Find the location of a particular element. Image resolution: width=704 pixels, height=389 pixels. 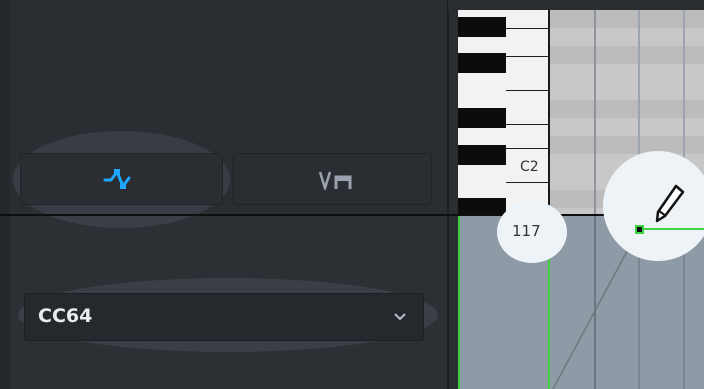

controller-ramp-line is located at coordinates (596, 308).